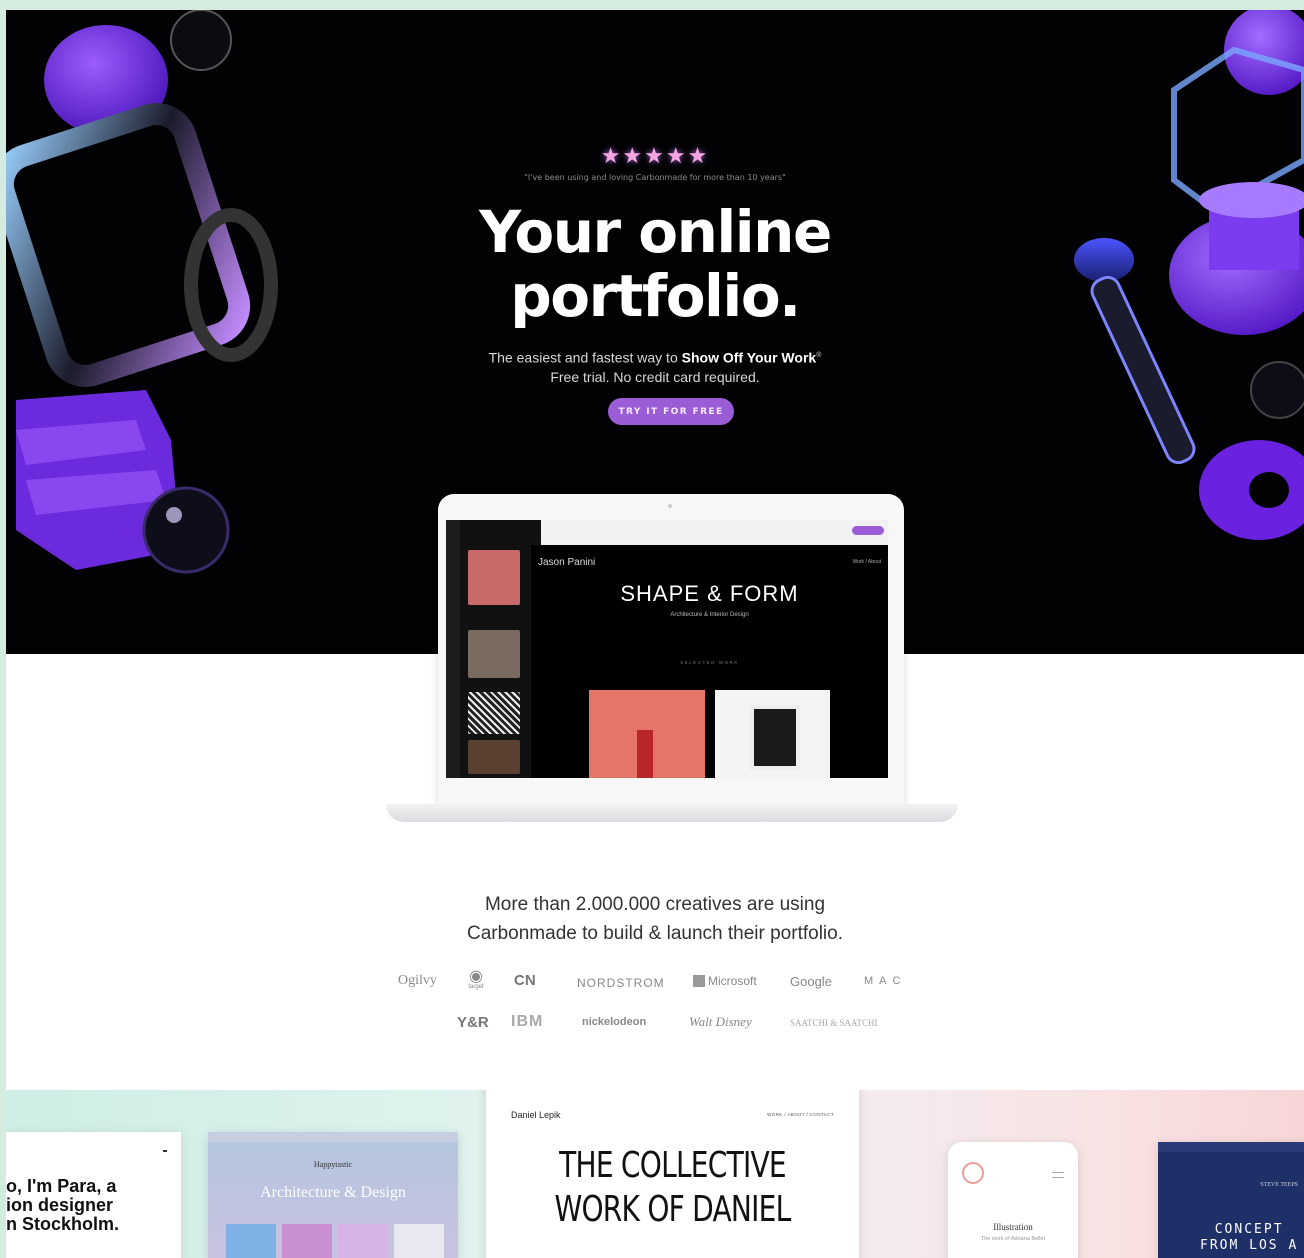 This screenshot has width=1304, height=1258. I want to click on red-room-door, so click(645, 754).